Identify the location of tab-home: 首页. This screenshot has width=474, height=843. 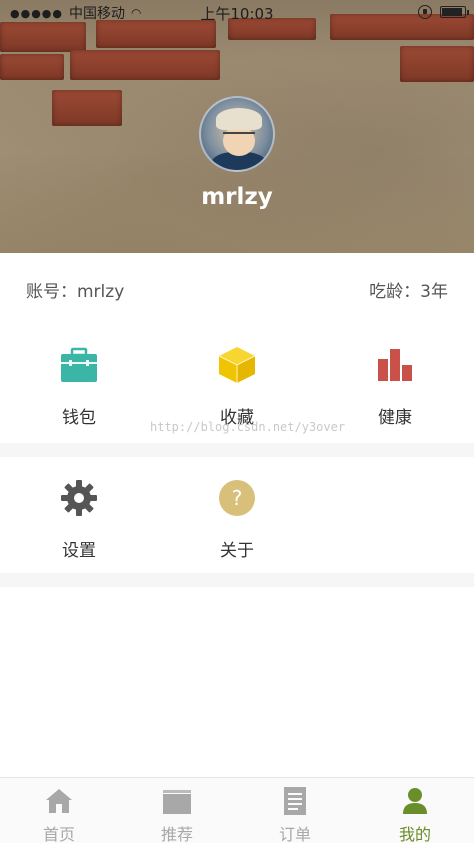
(59, 810).